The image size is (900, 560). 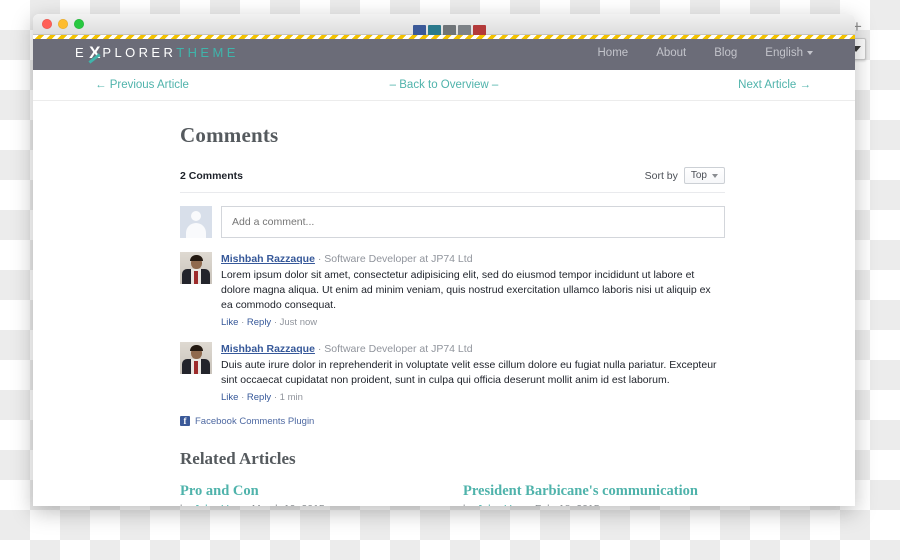 What do you see at coordinates (671, 53) in the screenshot?
I see `nav-item-about: About` at bounding box center [671, 53].